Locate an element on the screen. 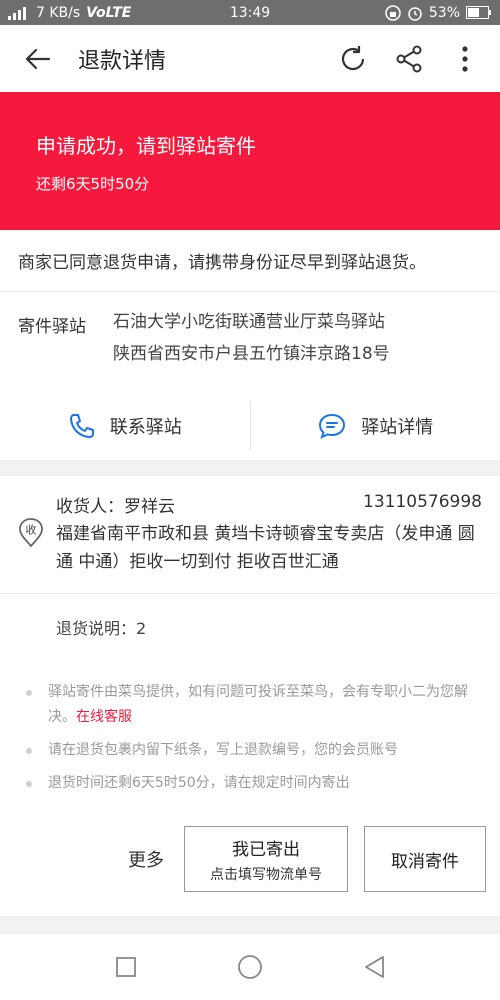 This screenshot has height=1000, width=500. battery-icon is located at coordinates (478, 12).